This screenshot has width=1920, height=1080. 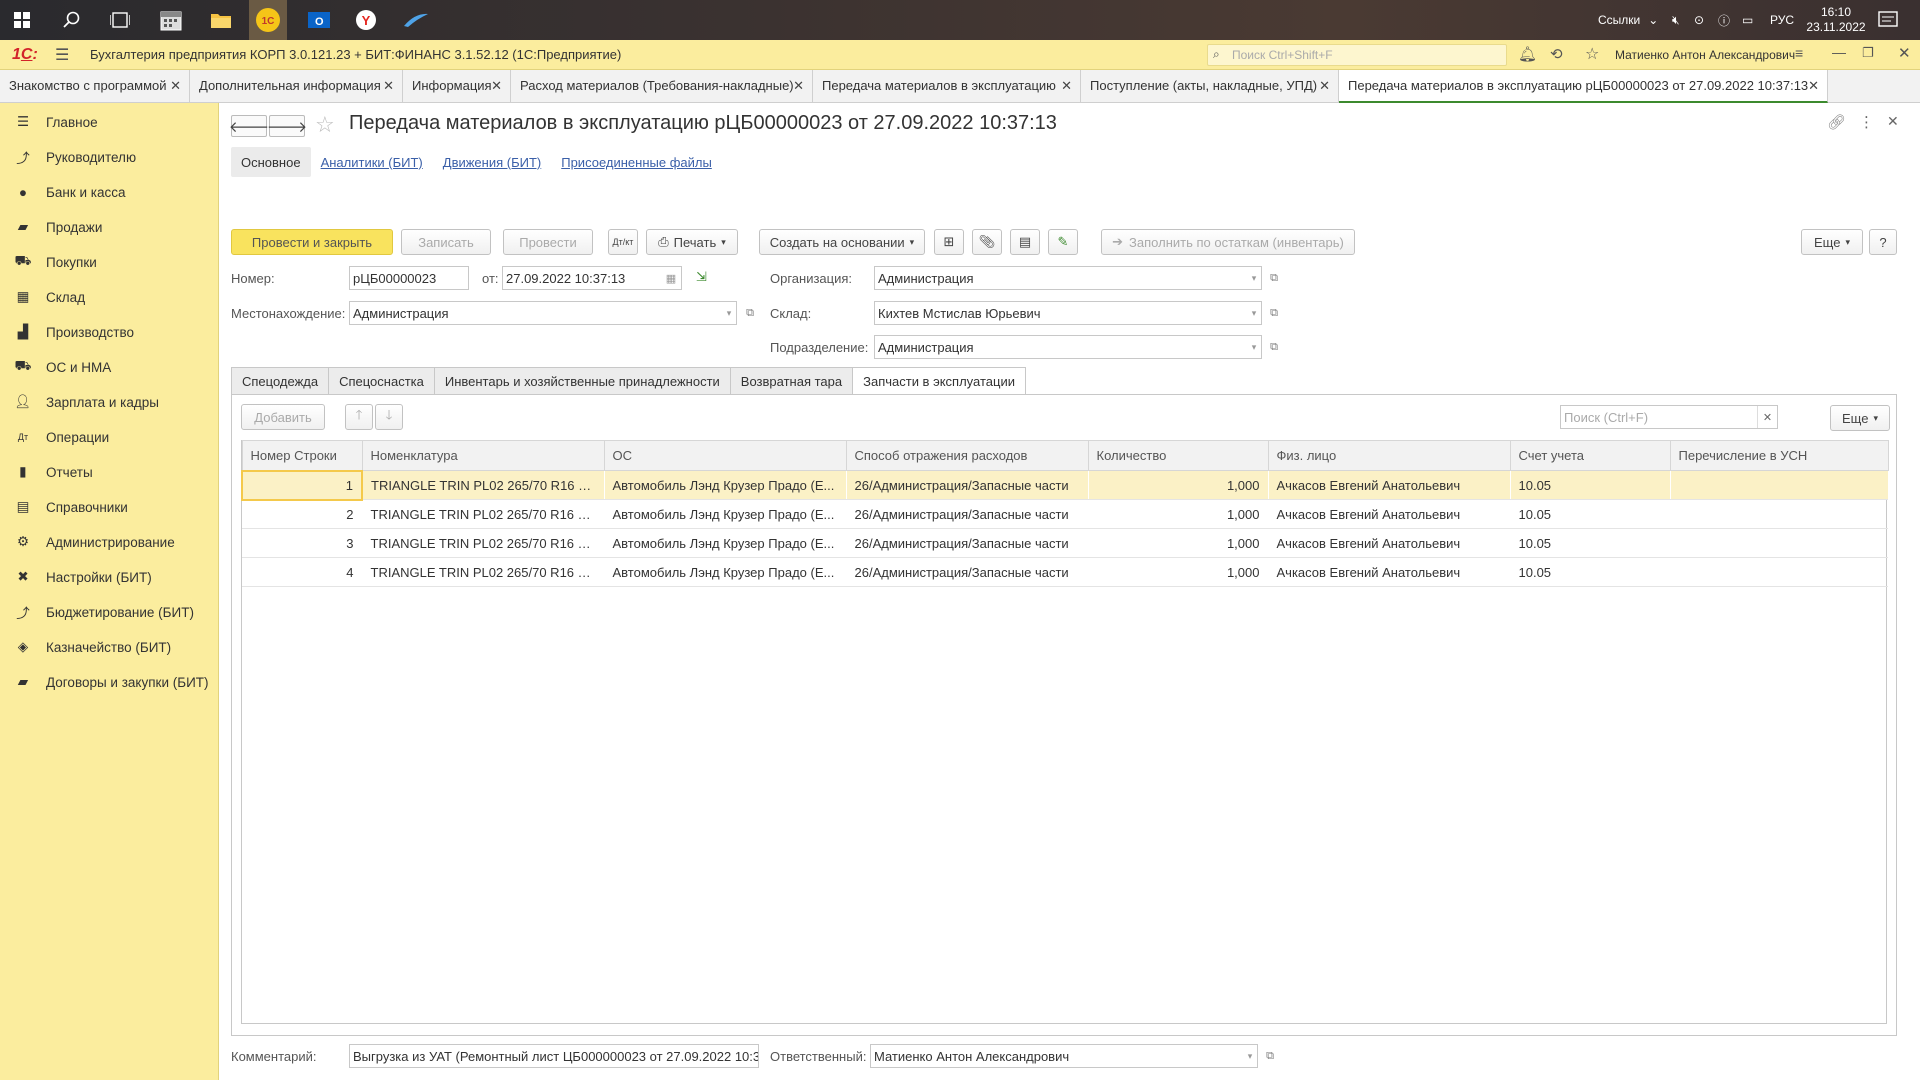 I want to click on row-number-cell: 4, so click(x=302, y=572).